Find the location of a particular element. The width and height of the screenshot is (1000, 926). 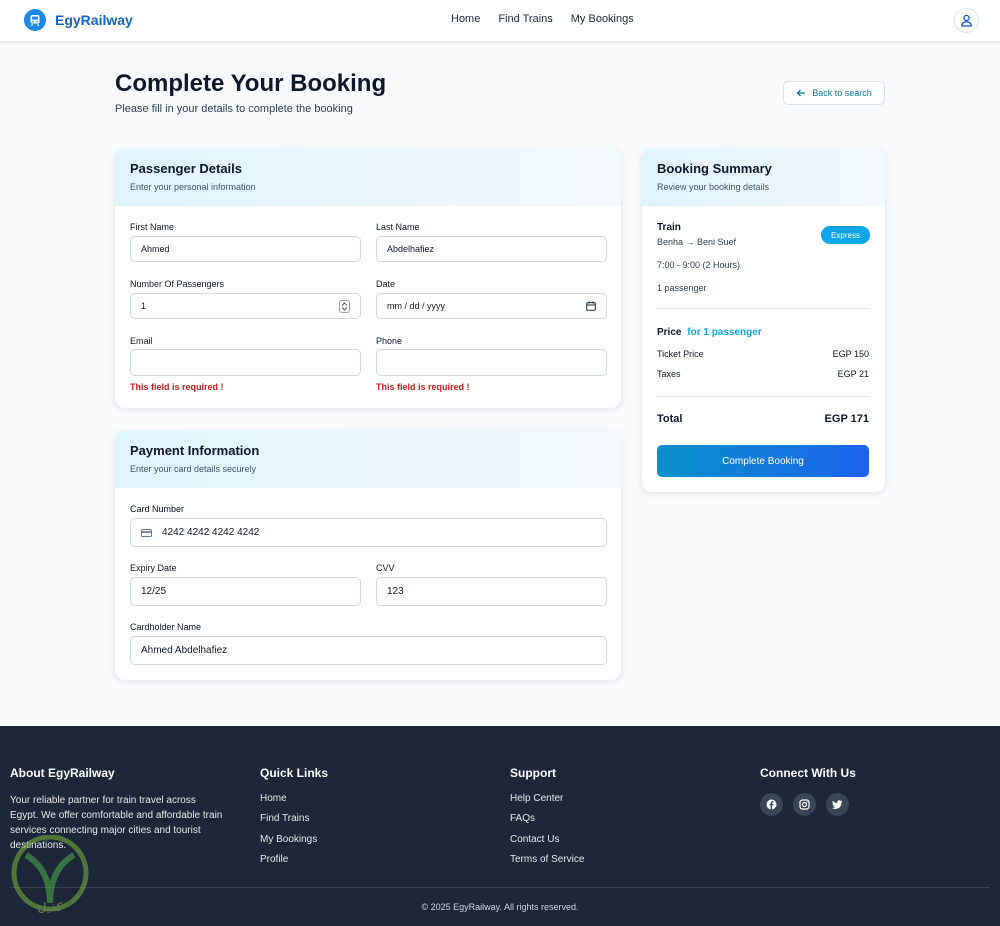

arrow-left-icon is located at coordinates (801, 93).